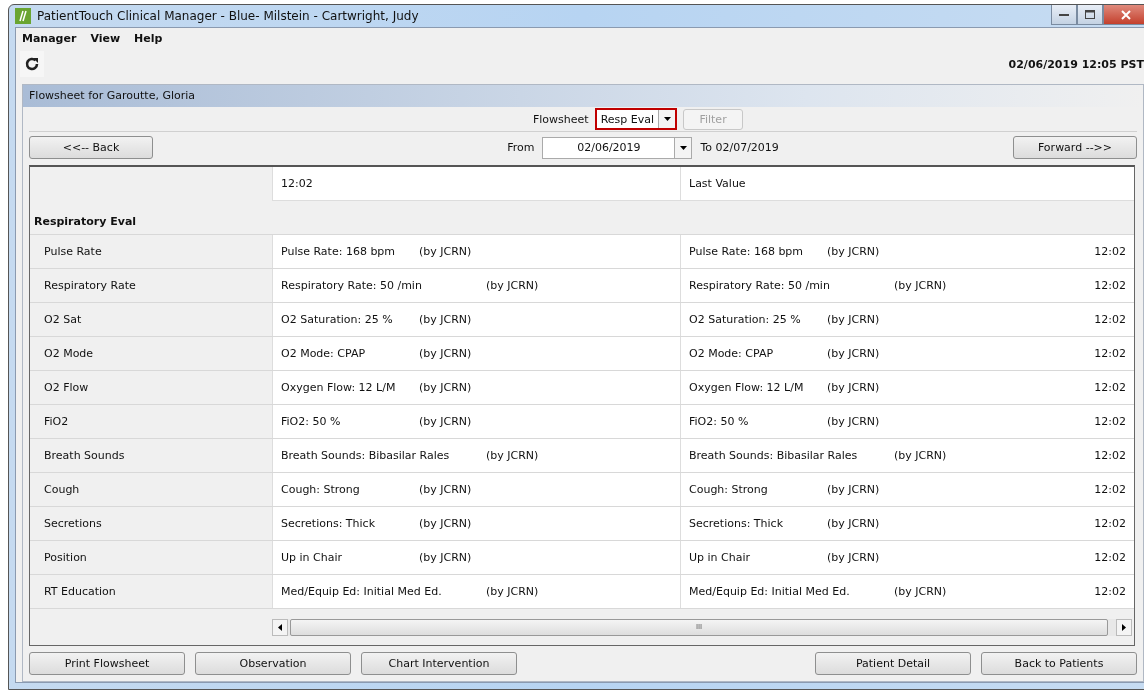 This screenshot has width=1144, height=694. I want to click on action-button: Patient Detail, so click(893, 663).